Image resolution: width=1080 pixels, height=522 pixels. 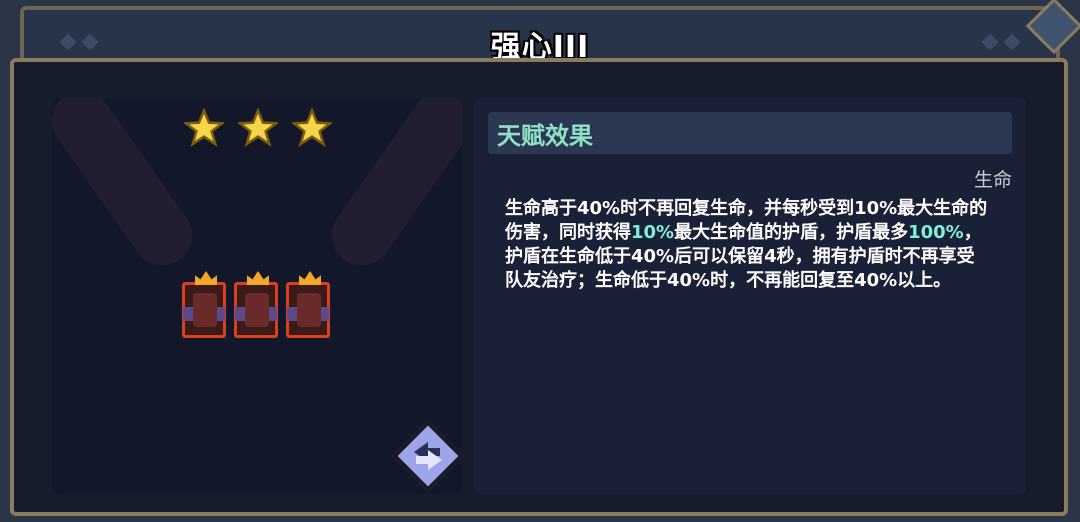 I want to click on category-tag: 生命, so click(x=992, y=180).